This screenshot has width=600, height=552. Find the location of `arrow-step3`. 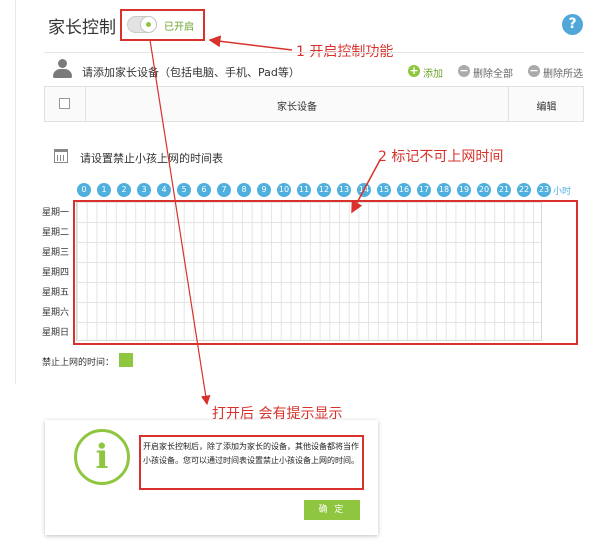

arrow-step3 is located at coordinates (180, 222).